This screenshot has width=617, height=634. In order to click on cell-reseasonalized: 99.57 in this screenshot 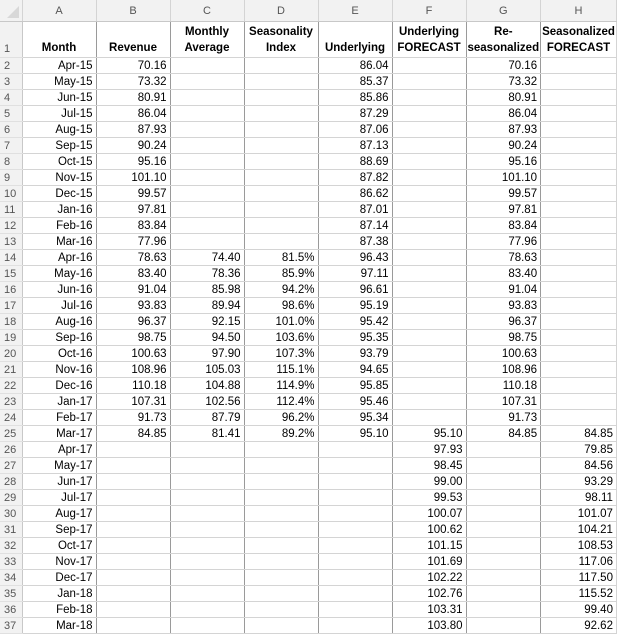, I will do `click(504, 193)`.